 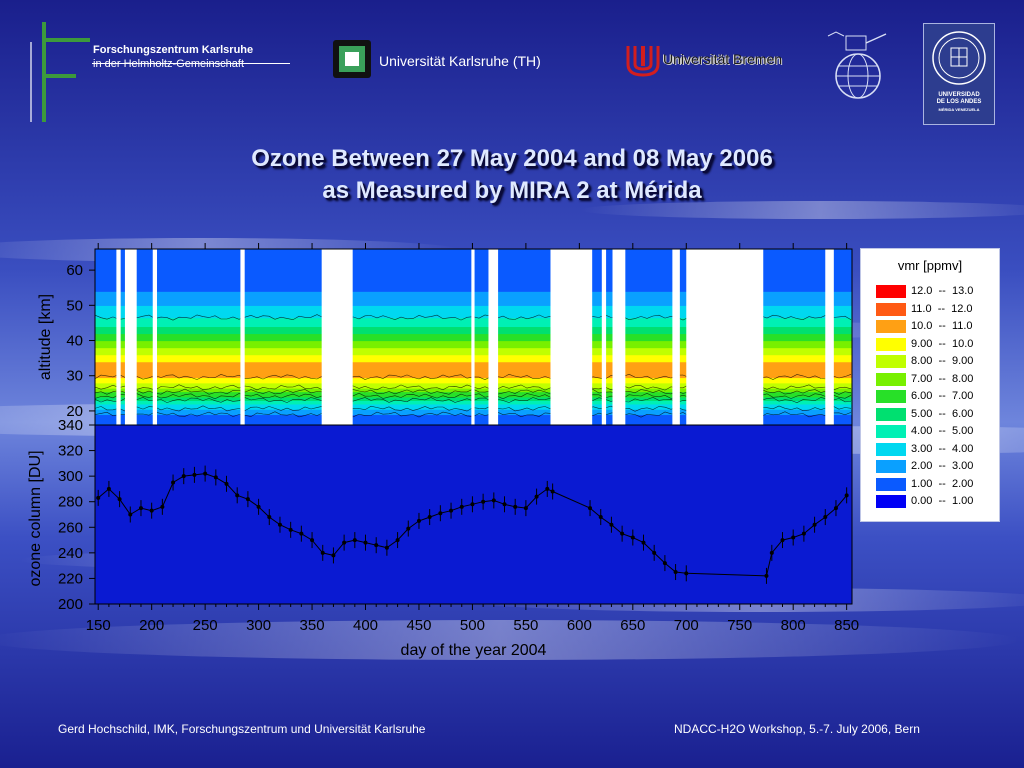 I want to click on column-tick-label: 280, so click(x=70, y=502).